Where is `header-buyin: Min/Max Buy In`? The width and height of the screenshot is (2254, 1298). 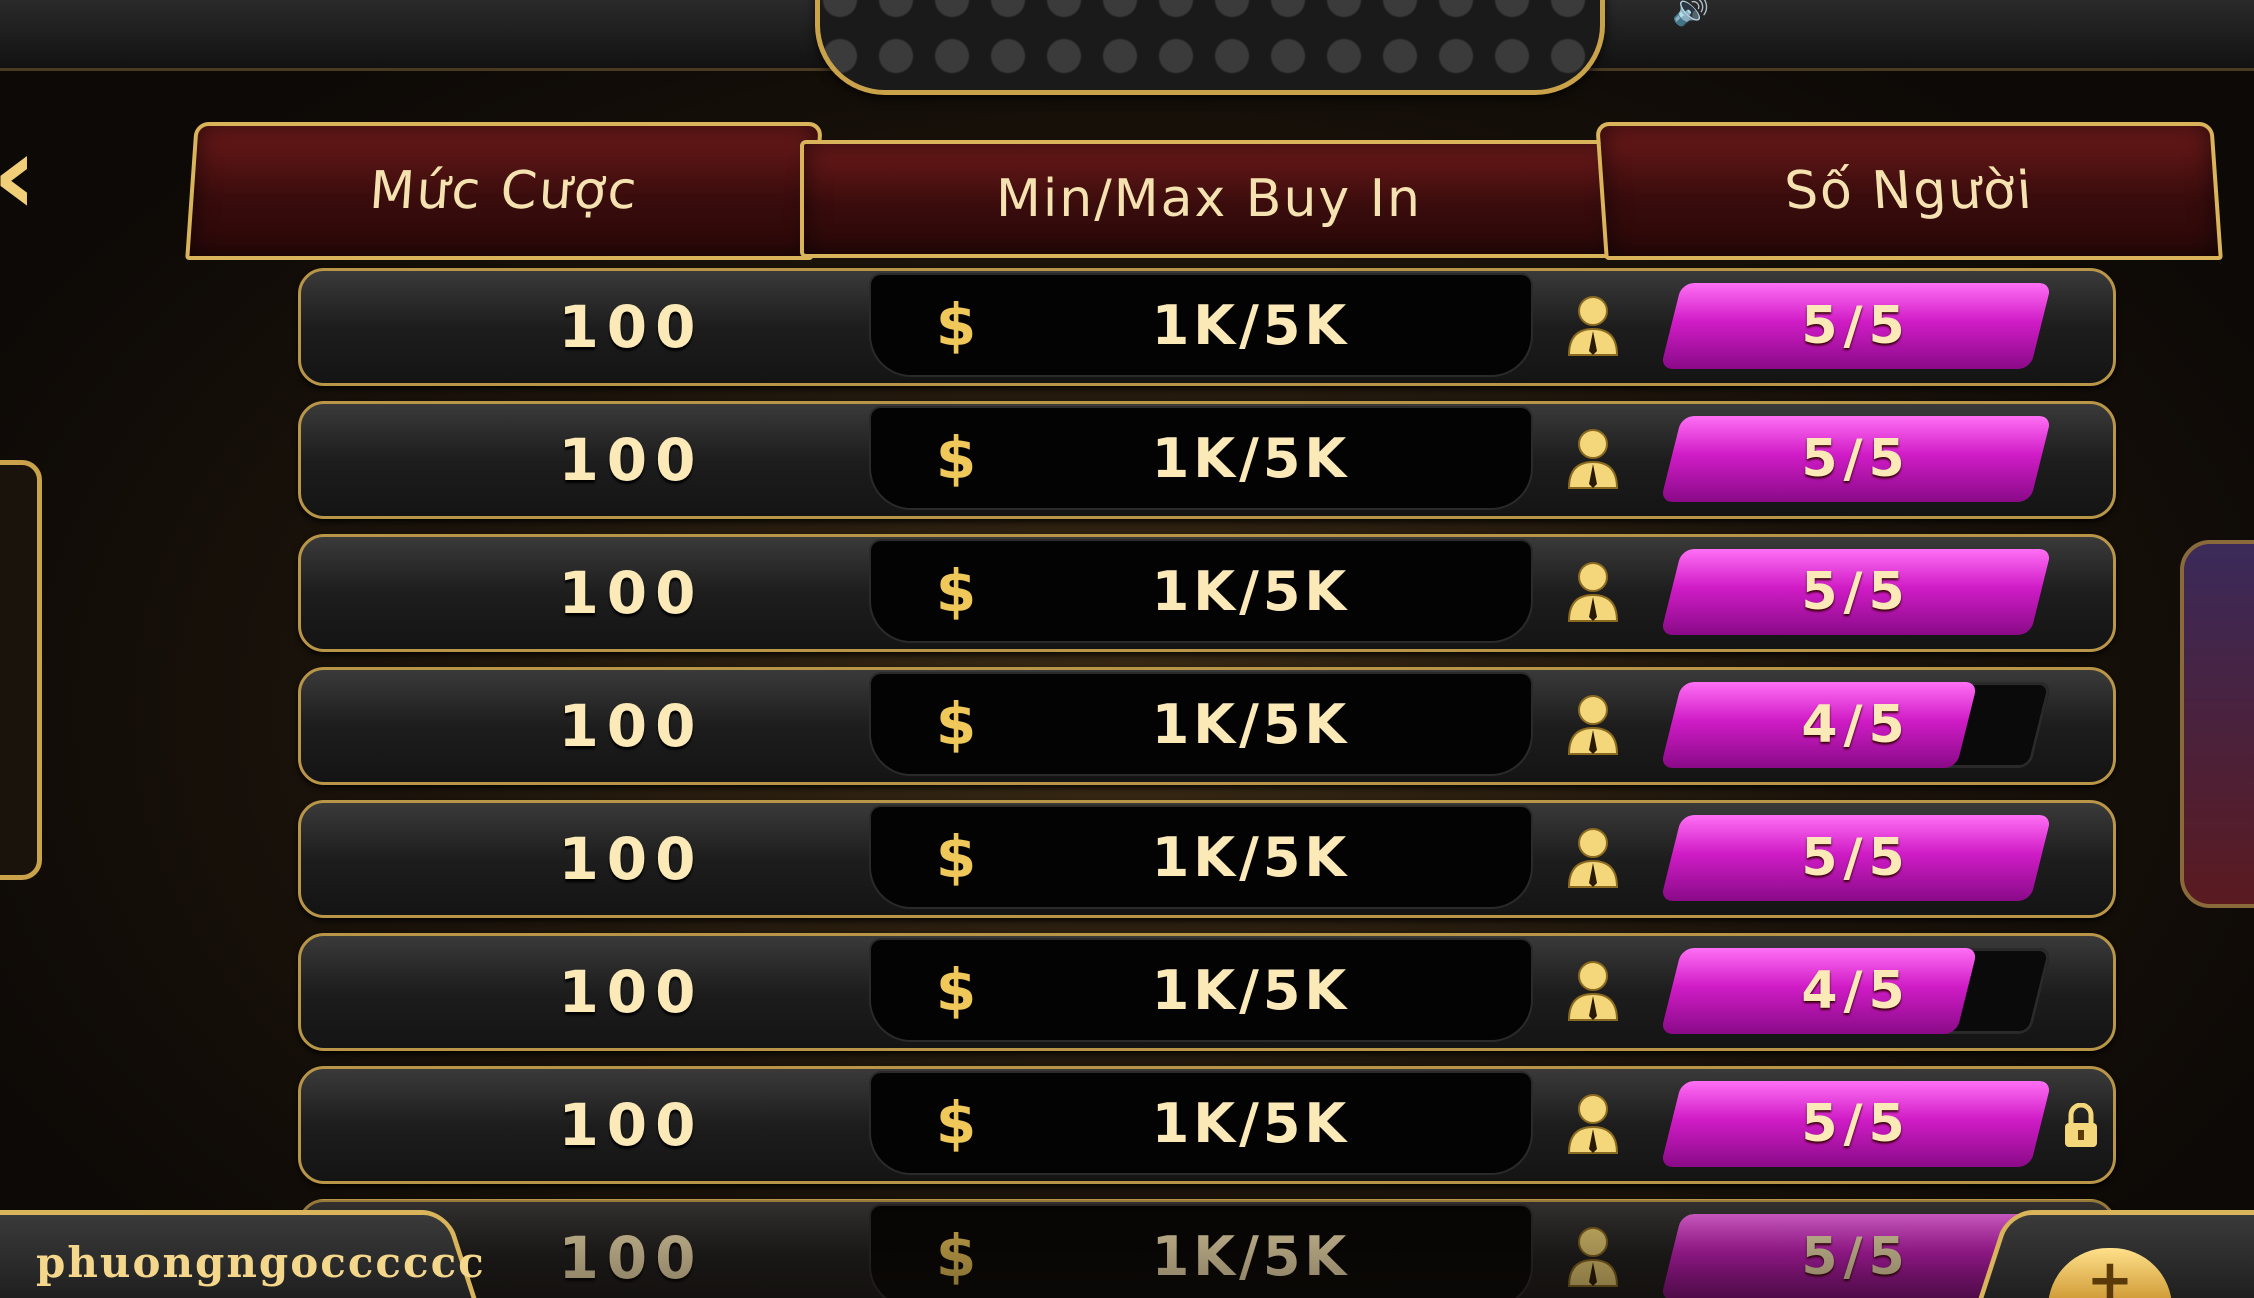
header-buyin: Min/Max Buy In is located at coordinates (1209, 199).